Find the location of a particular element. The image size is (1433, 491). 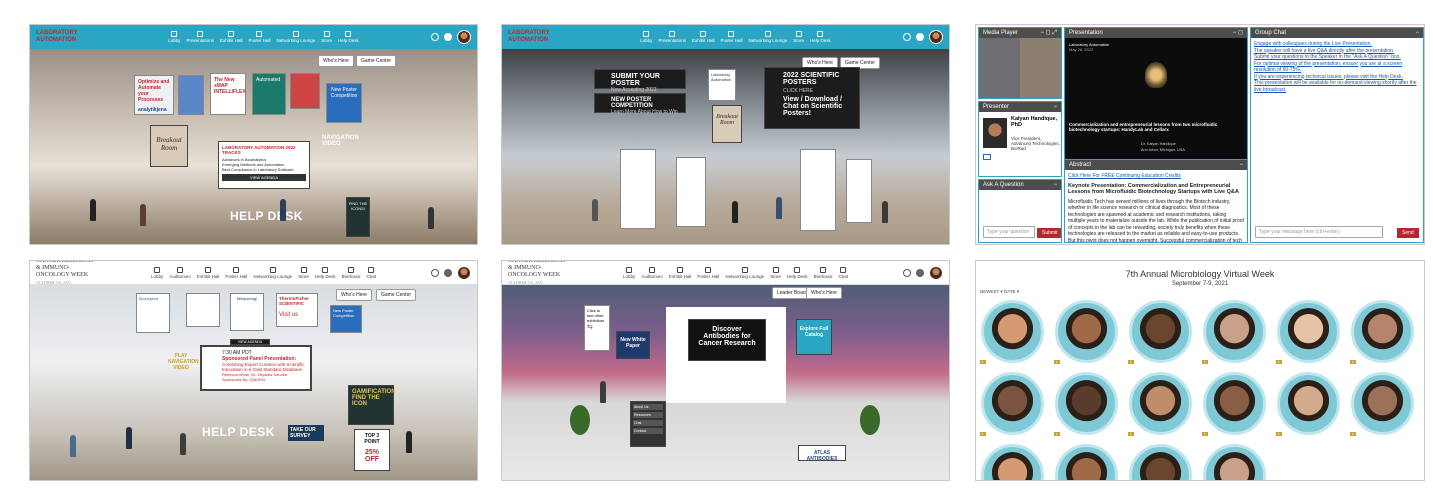

navigation-video-sign: PLAY NAVIGATION VIDEO is located at coordinates (182, 362).